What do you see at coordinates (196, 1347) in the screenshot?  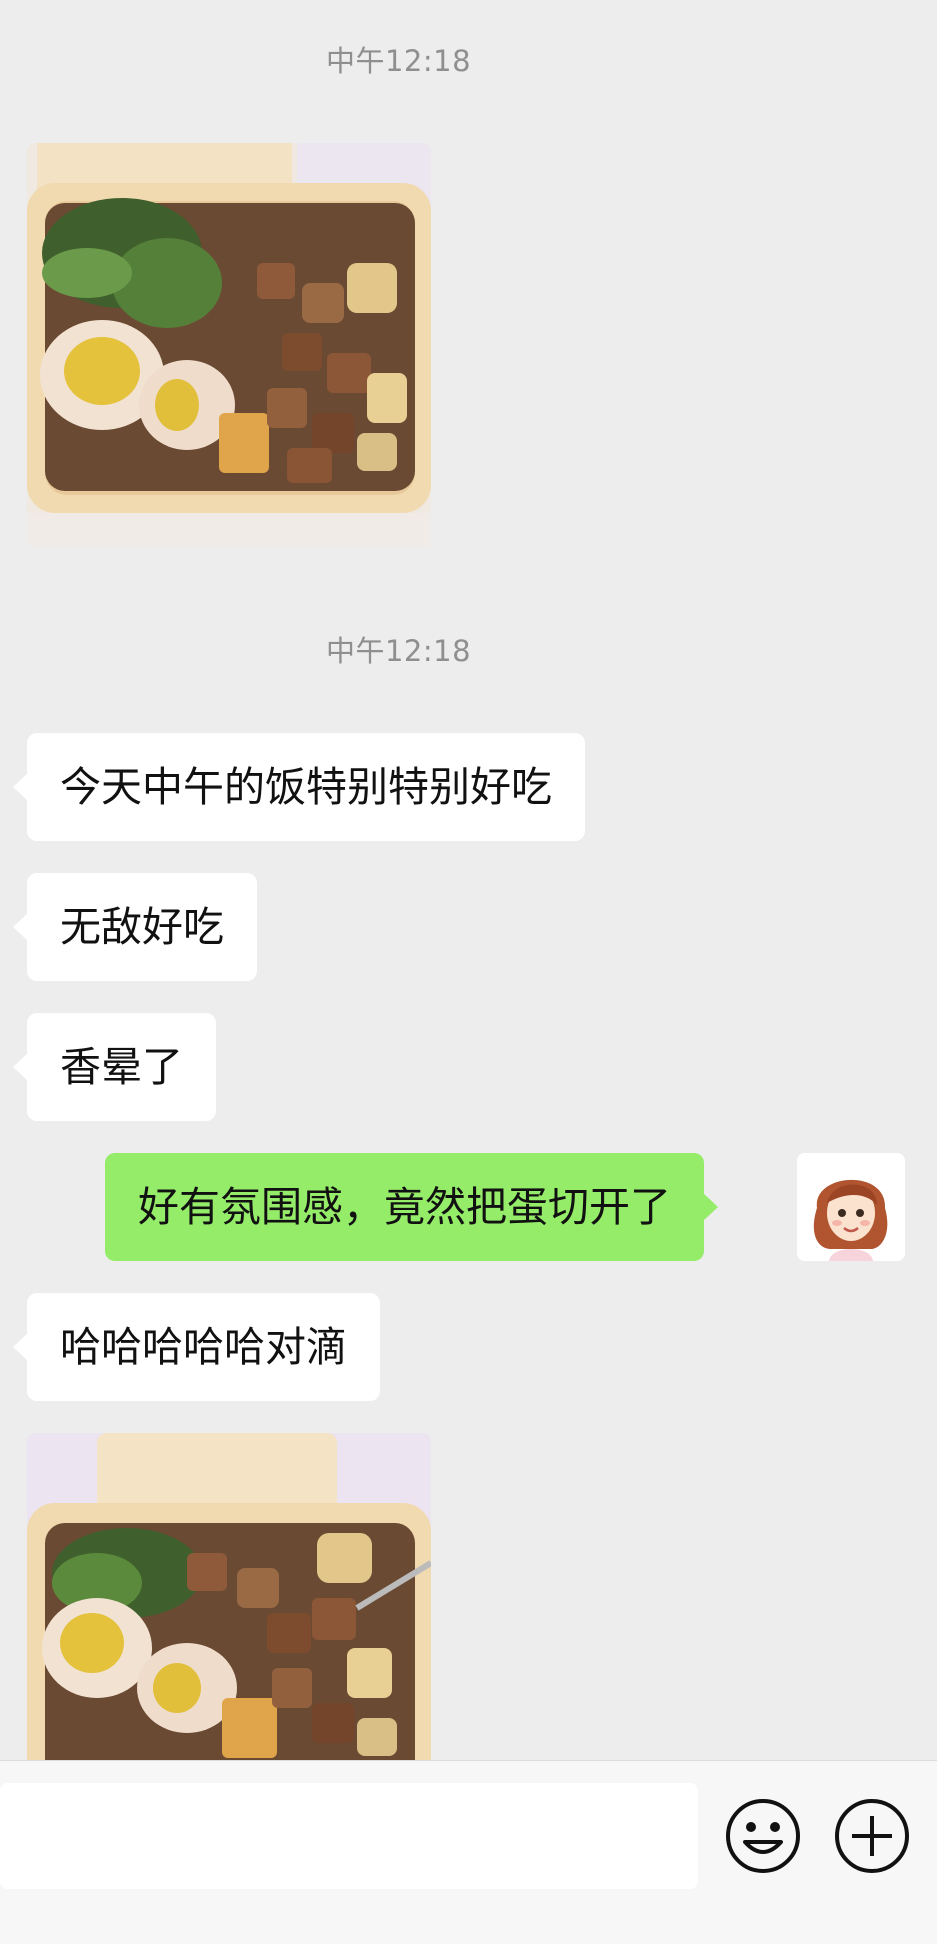 I see `message-bubble: 哈哈哈哈哈对滴` at bounding box center [196, 1347].